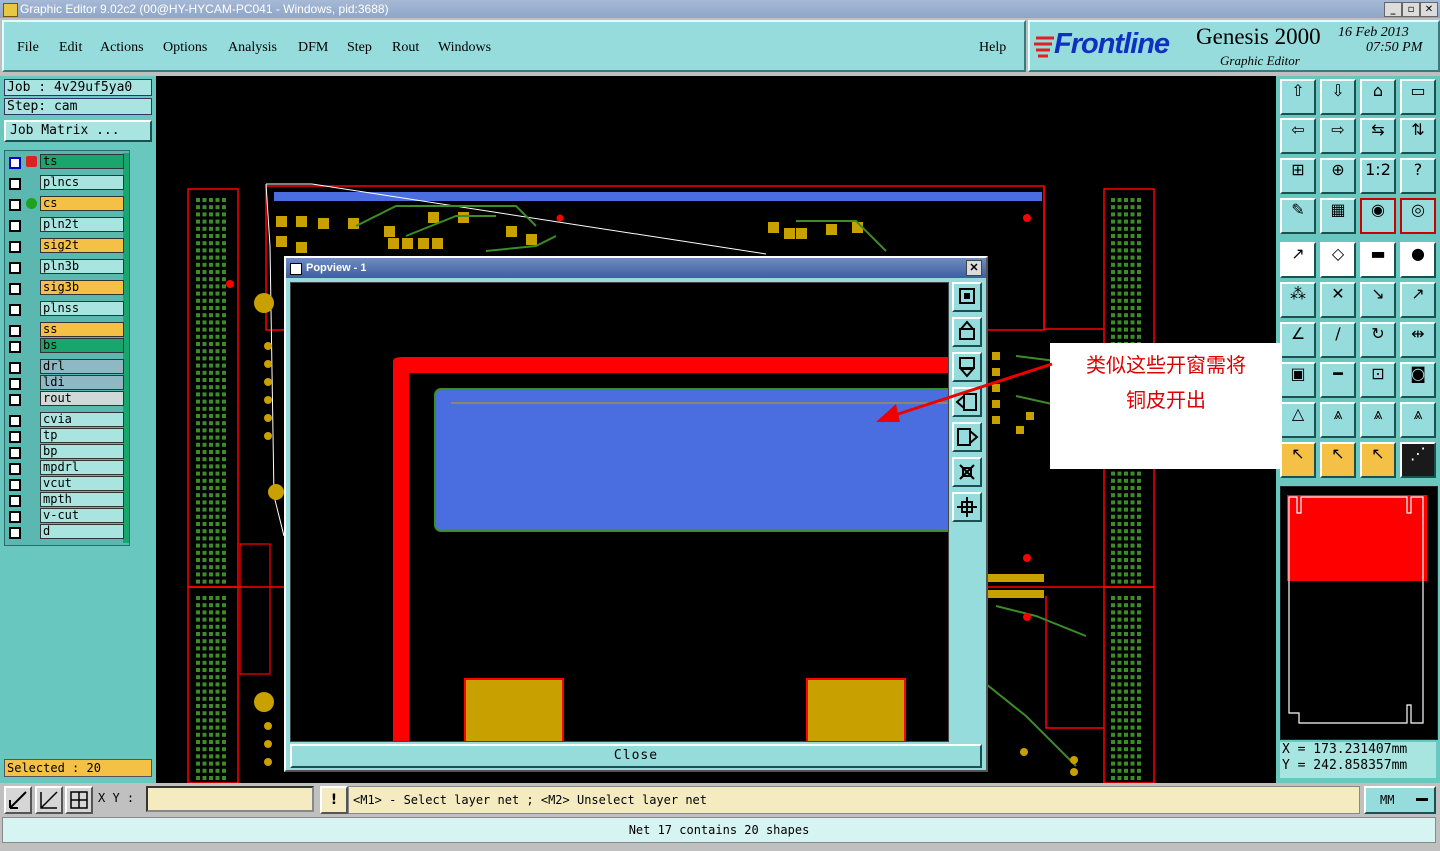 This screenshot has height=851, width=1440. I want to click on minimize-button: _, so click(1393, 9).